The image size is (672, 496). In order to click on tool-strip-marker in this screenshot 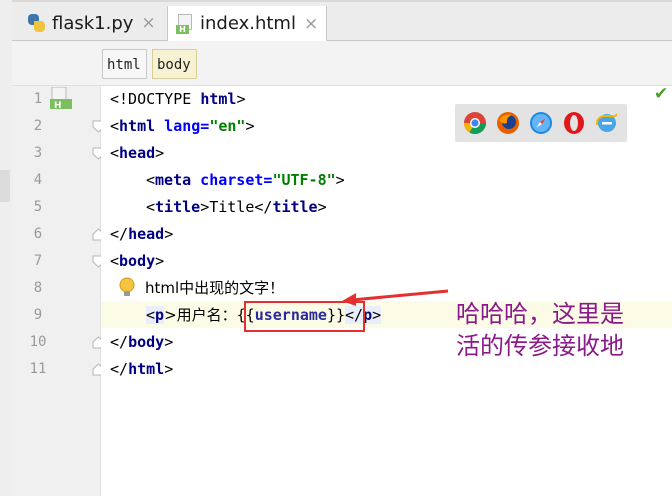, I will do `click(5, 186)`.